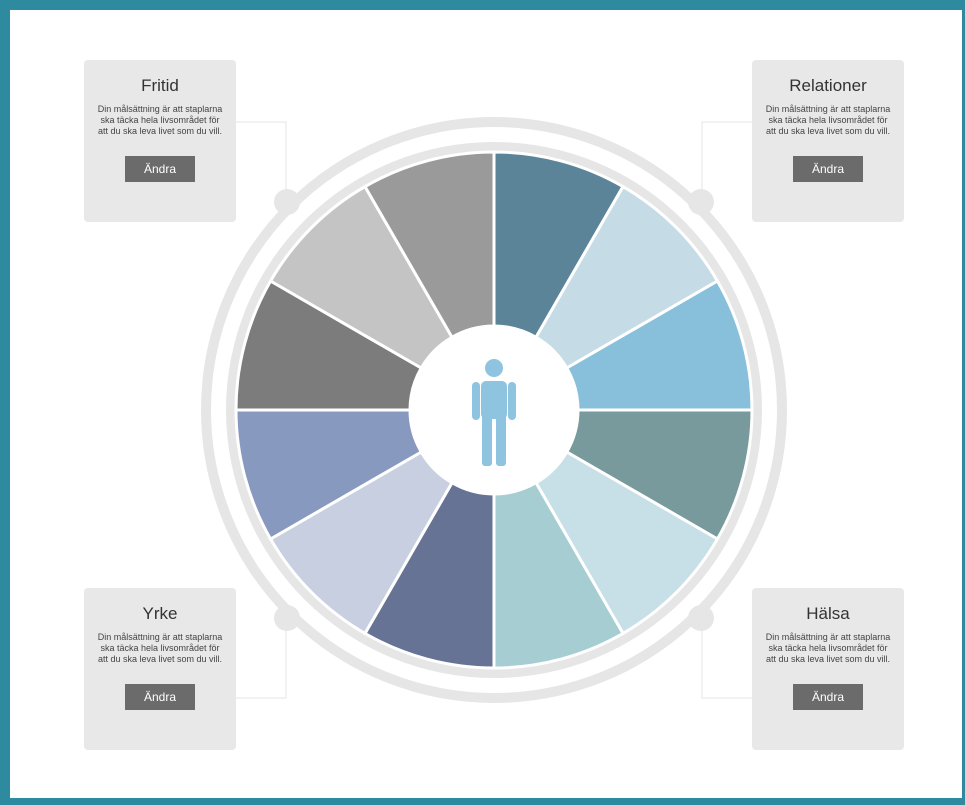 This screenshot has width=965, height=805. Describe the element at coordinates (261, 160) in the screenshot. I see `connector-fritid` at that location.